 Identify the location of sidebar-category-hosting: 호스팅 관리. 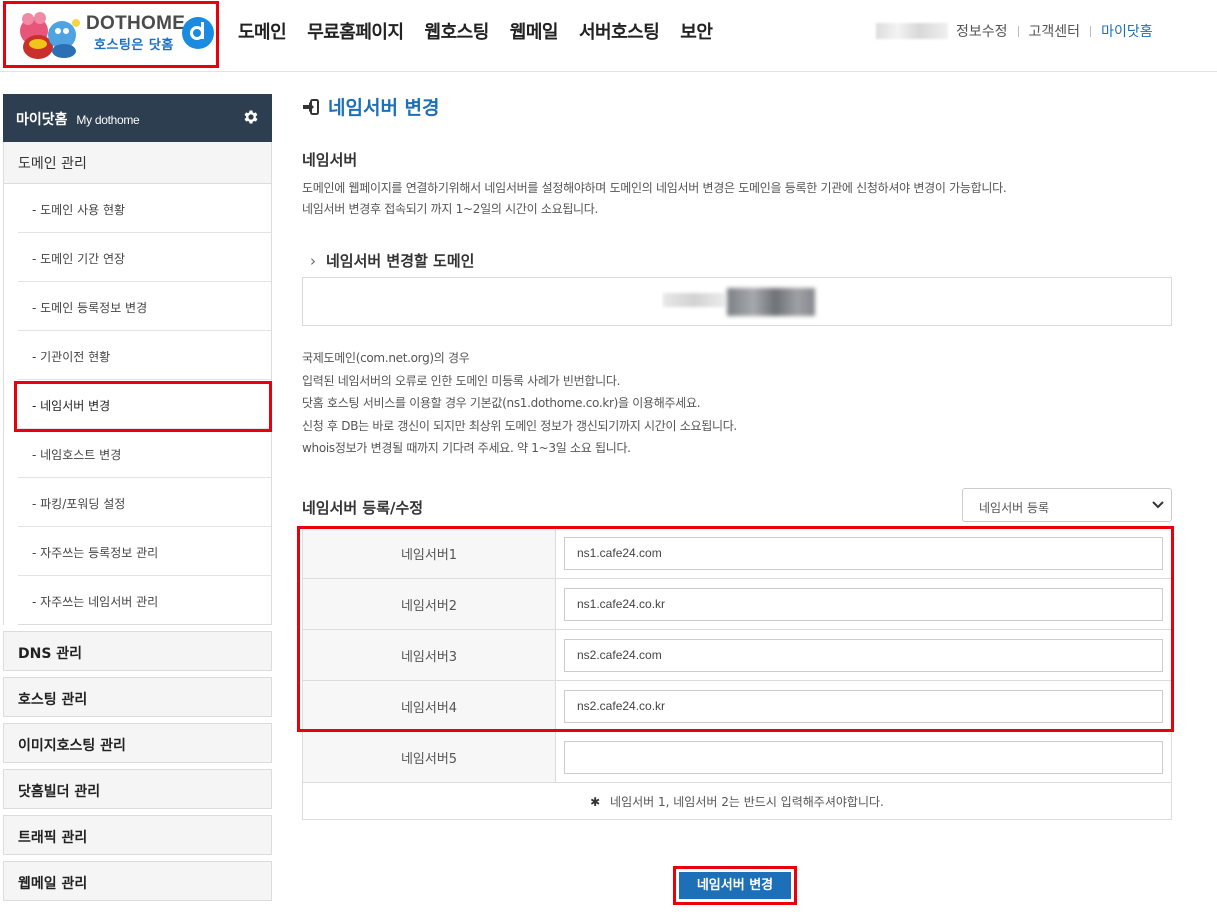
(137, 697).